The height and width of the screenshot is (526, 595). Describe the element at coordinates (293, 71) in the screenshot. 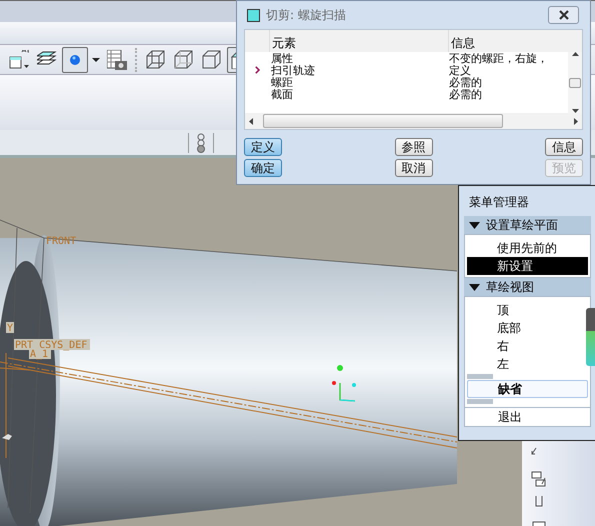

I see `table-cell-text: 扫引轨迹` at that location.